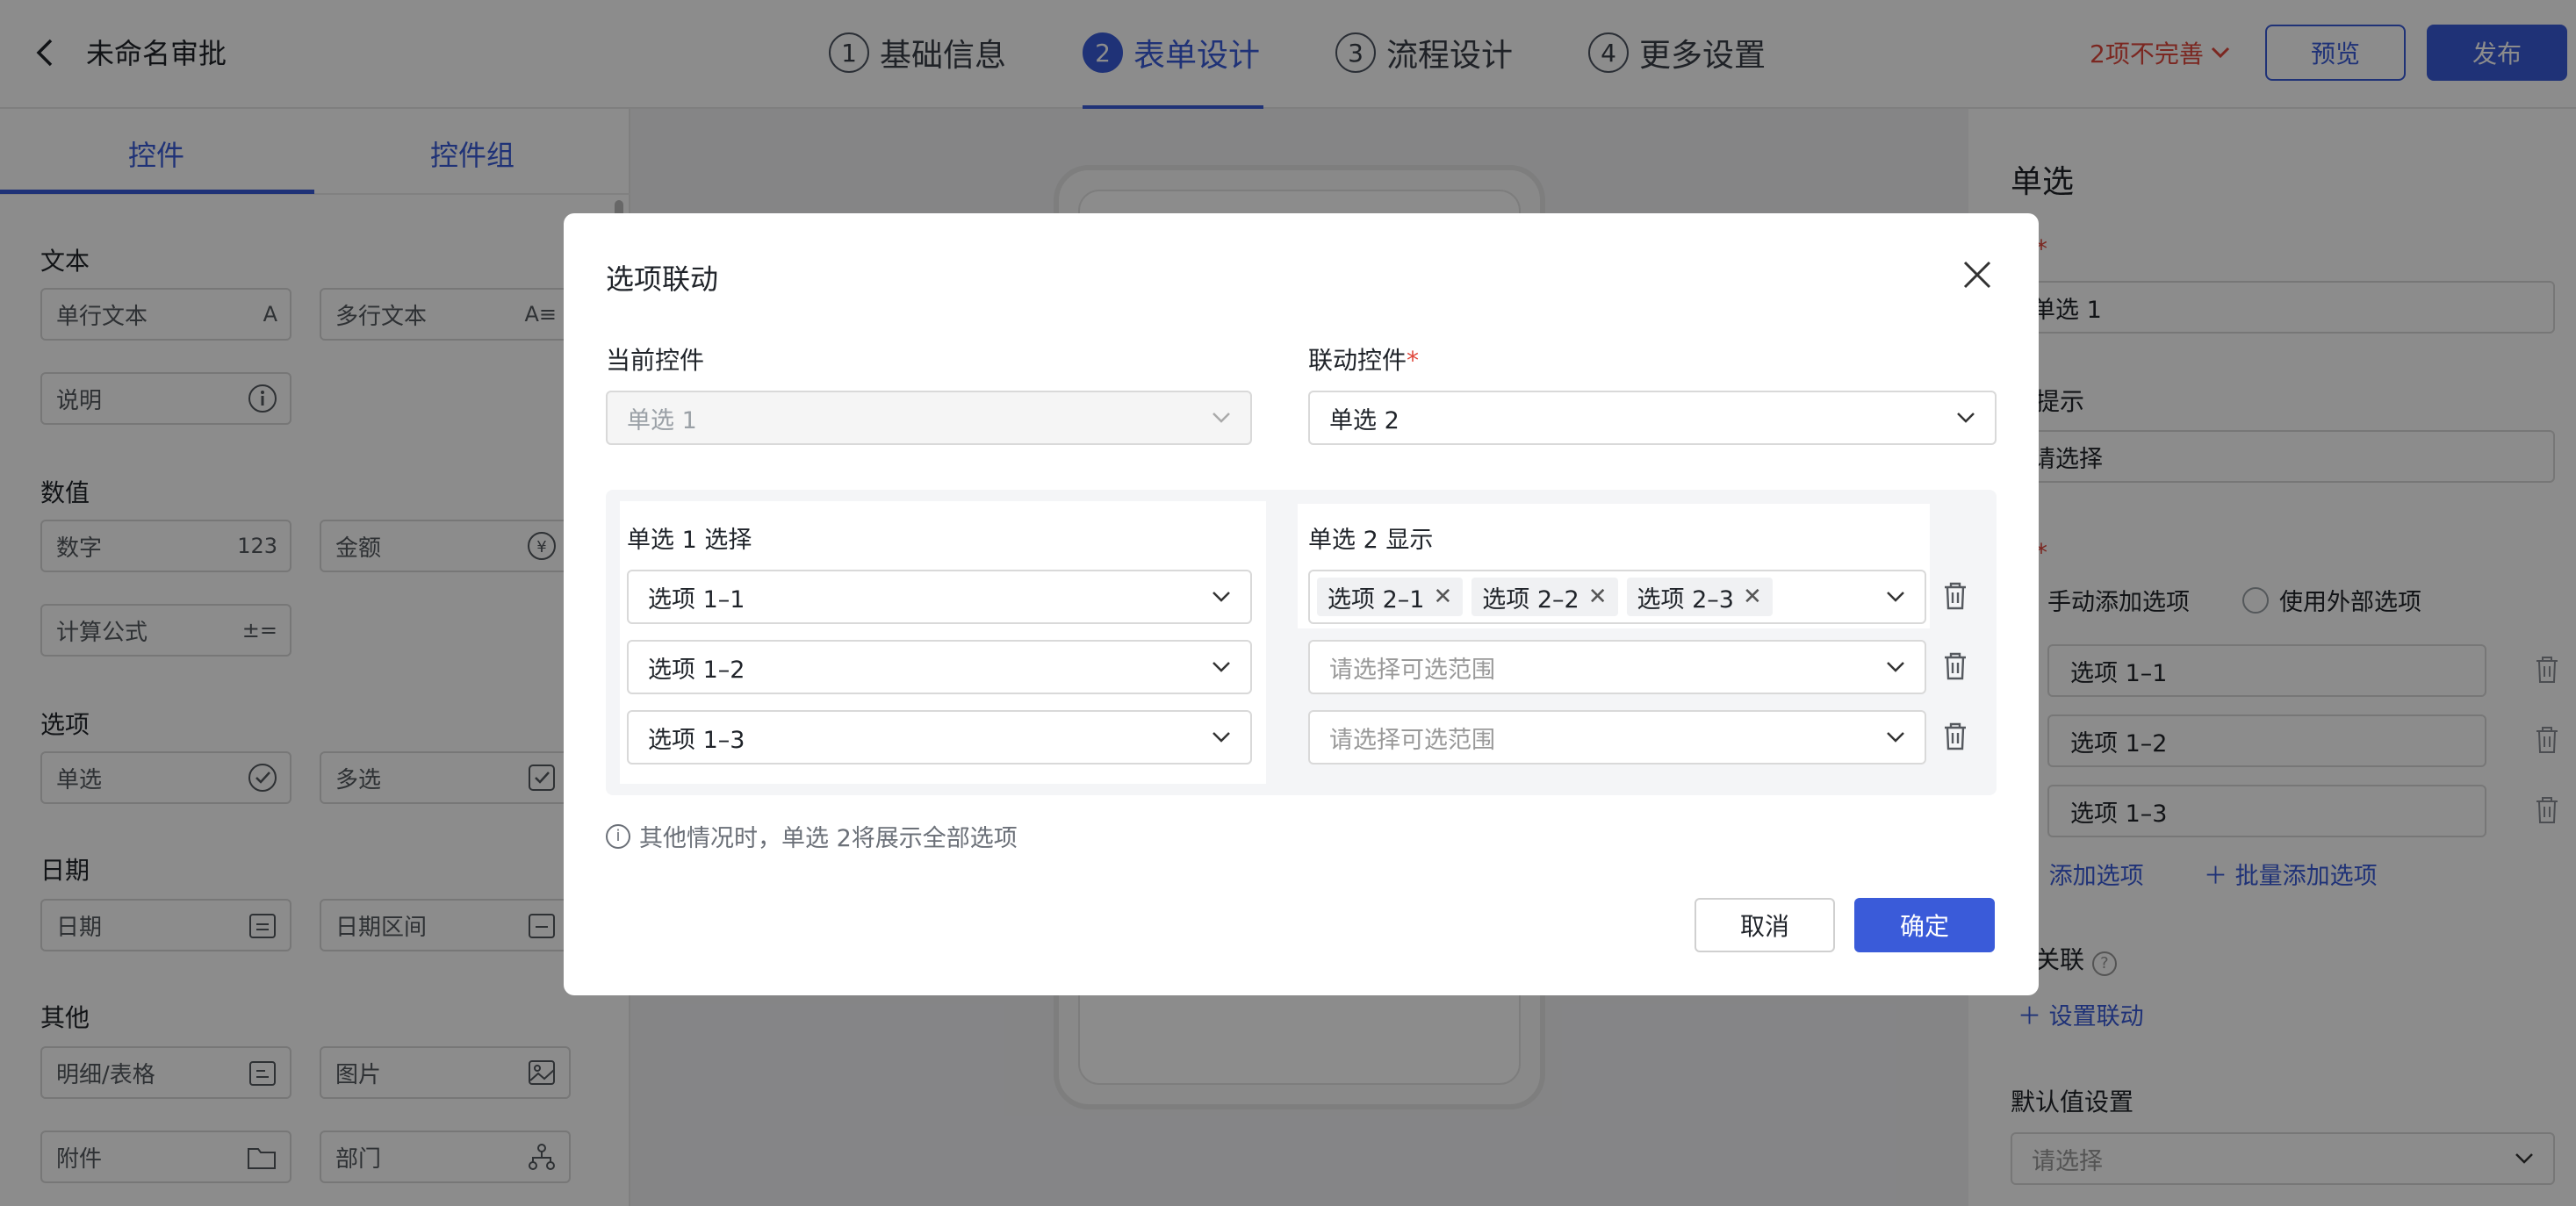 The image size is (2576, 1206). I want to click on selected-tag: 选项 2–3 ✕, so click(1699, 597).